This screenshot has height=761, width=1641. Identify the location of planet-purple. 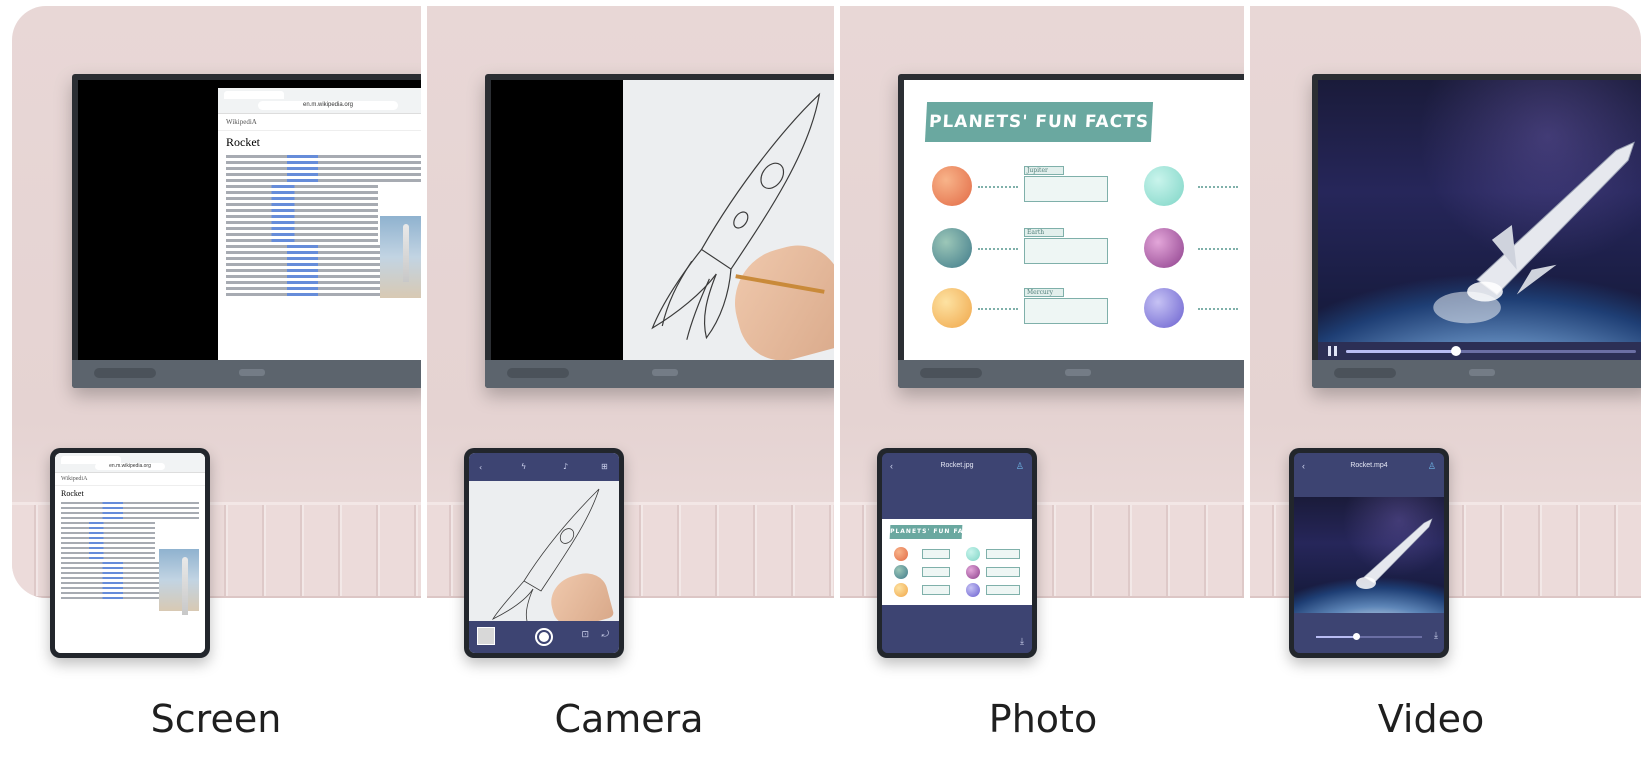
(1164, 248).